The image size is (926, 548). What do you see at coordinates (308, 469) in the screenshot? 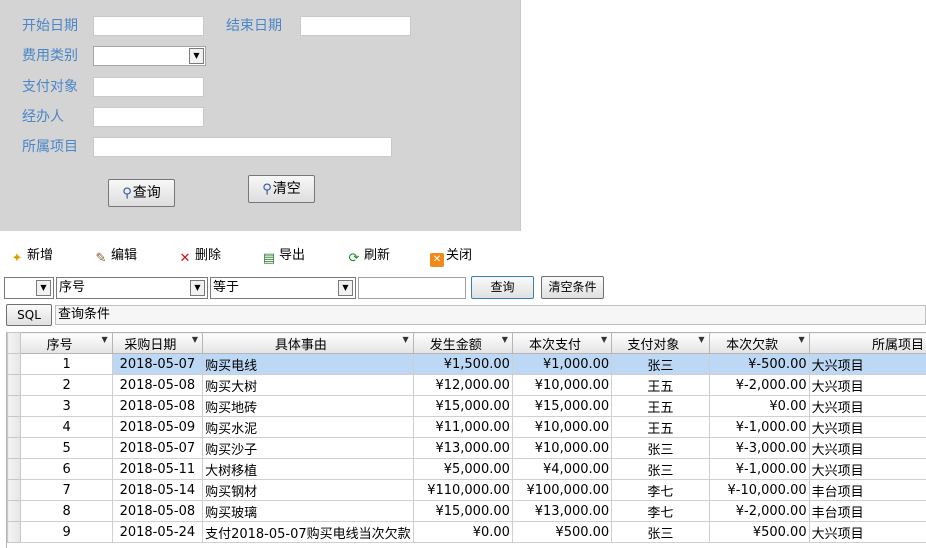
I see `table-cell: 大树移植` at bounding box center [308, 469].